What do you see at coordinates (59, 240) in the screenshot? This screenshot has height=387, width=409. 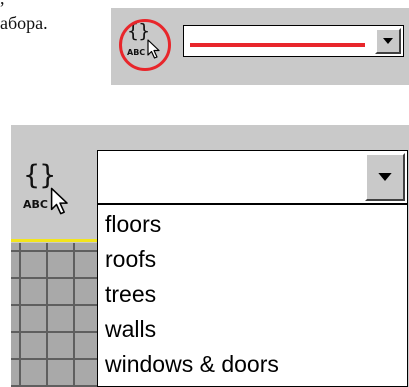 I see `layer-indicator-line` at bounding box center [59, 240].